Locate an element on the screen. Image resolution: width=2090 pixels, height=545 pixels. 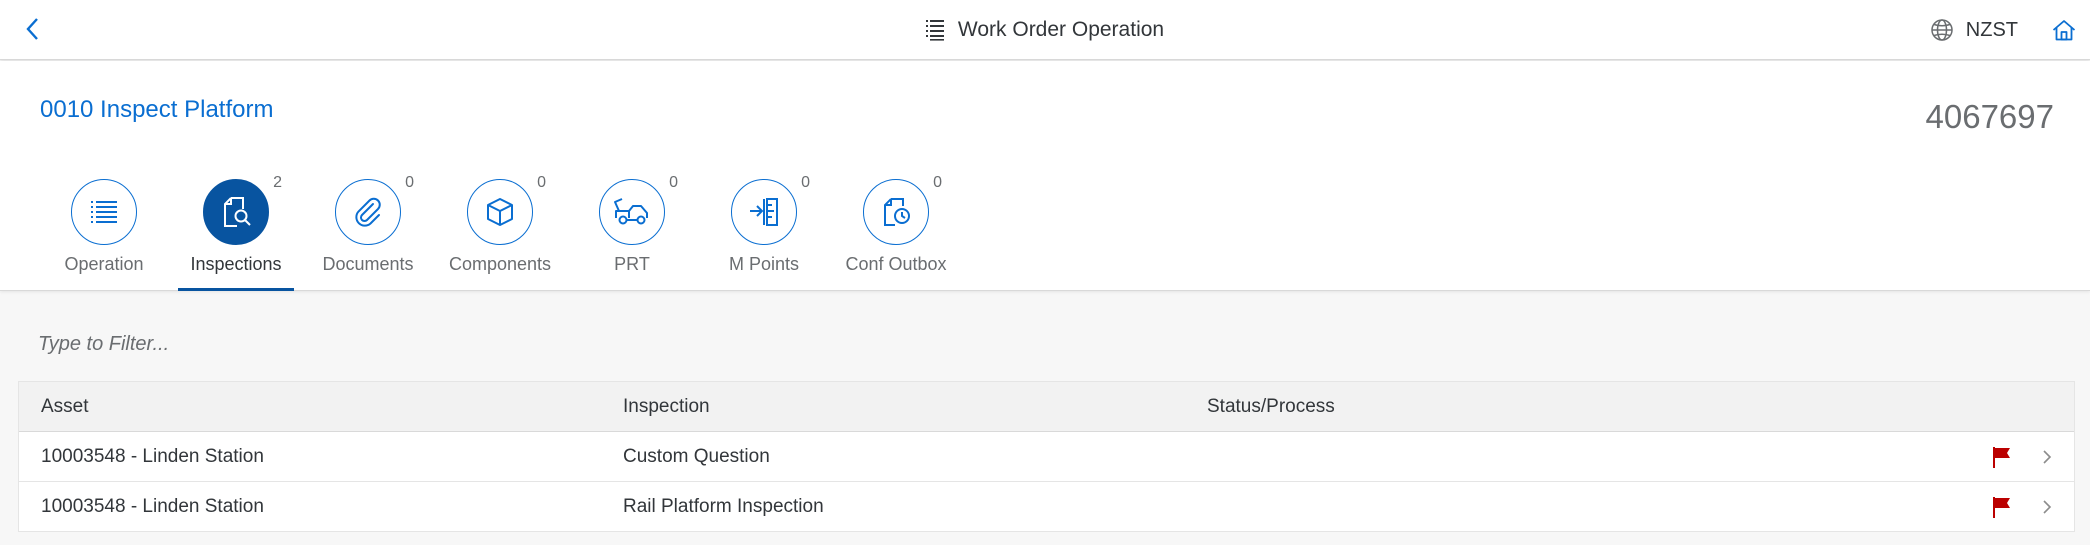
shell-title-area: Work Order Operation is located at coordinates (1045, 30).